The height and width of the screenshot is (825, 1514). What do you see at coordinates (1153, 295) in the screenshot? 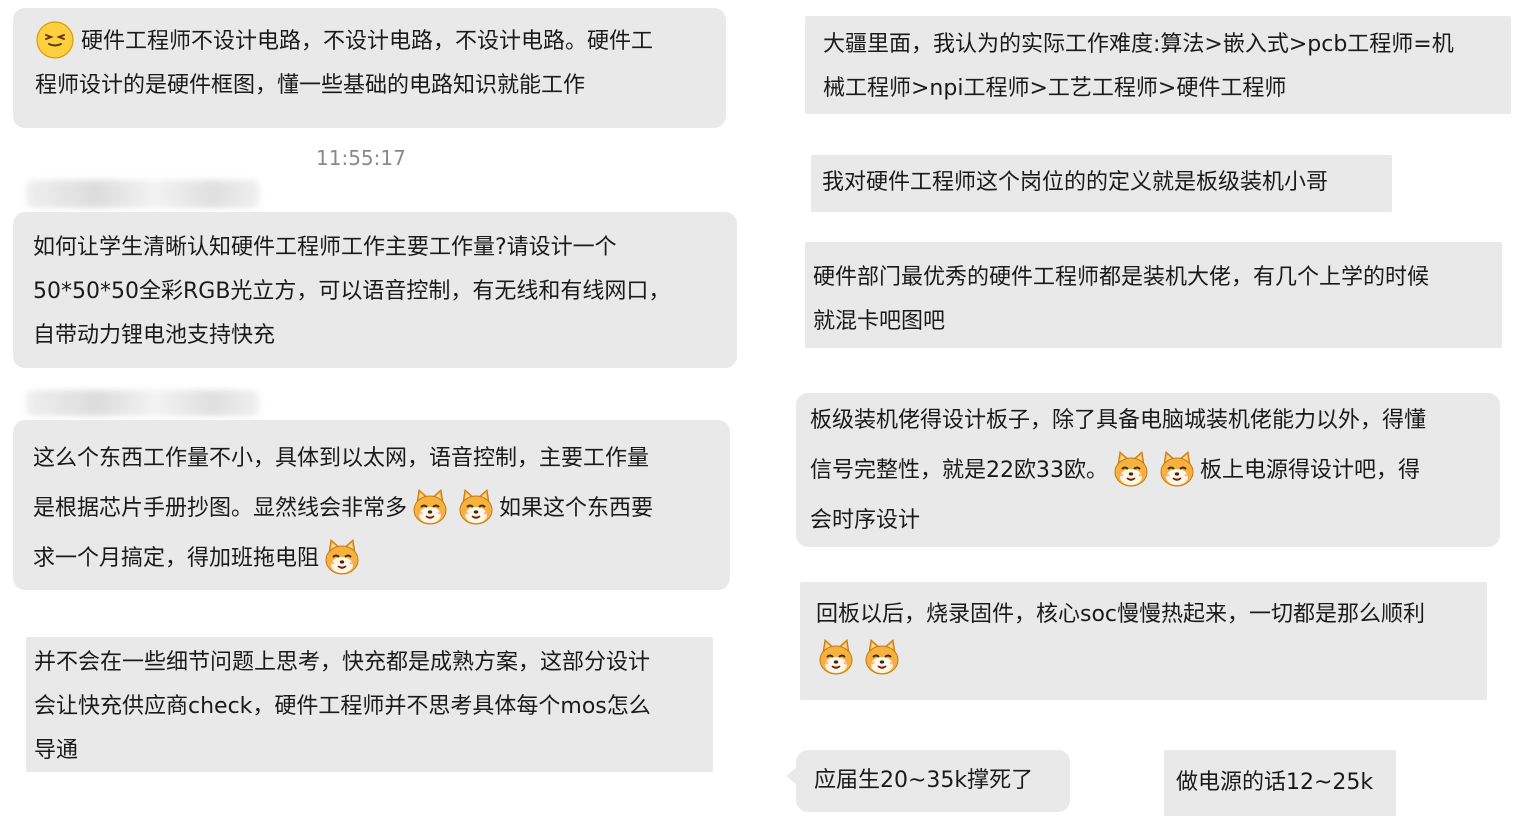
I see `right-message-3: 硬件部门最优秀的硬件工程师都是装机大佬，有几个上学的时候 就混卡吧图吧` at bounding box center [1153, 295].